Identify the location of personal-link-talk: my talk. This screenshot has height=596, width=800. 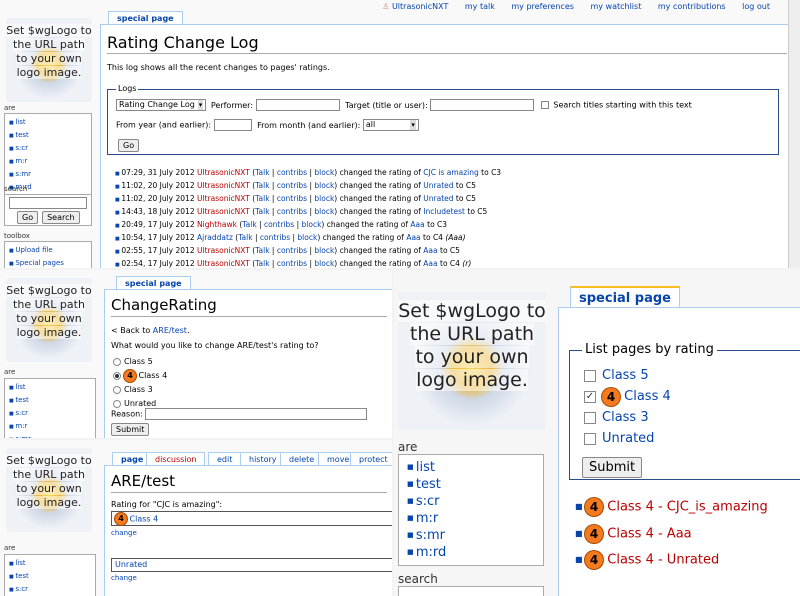
(480, 6).